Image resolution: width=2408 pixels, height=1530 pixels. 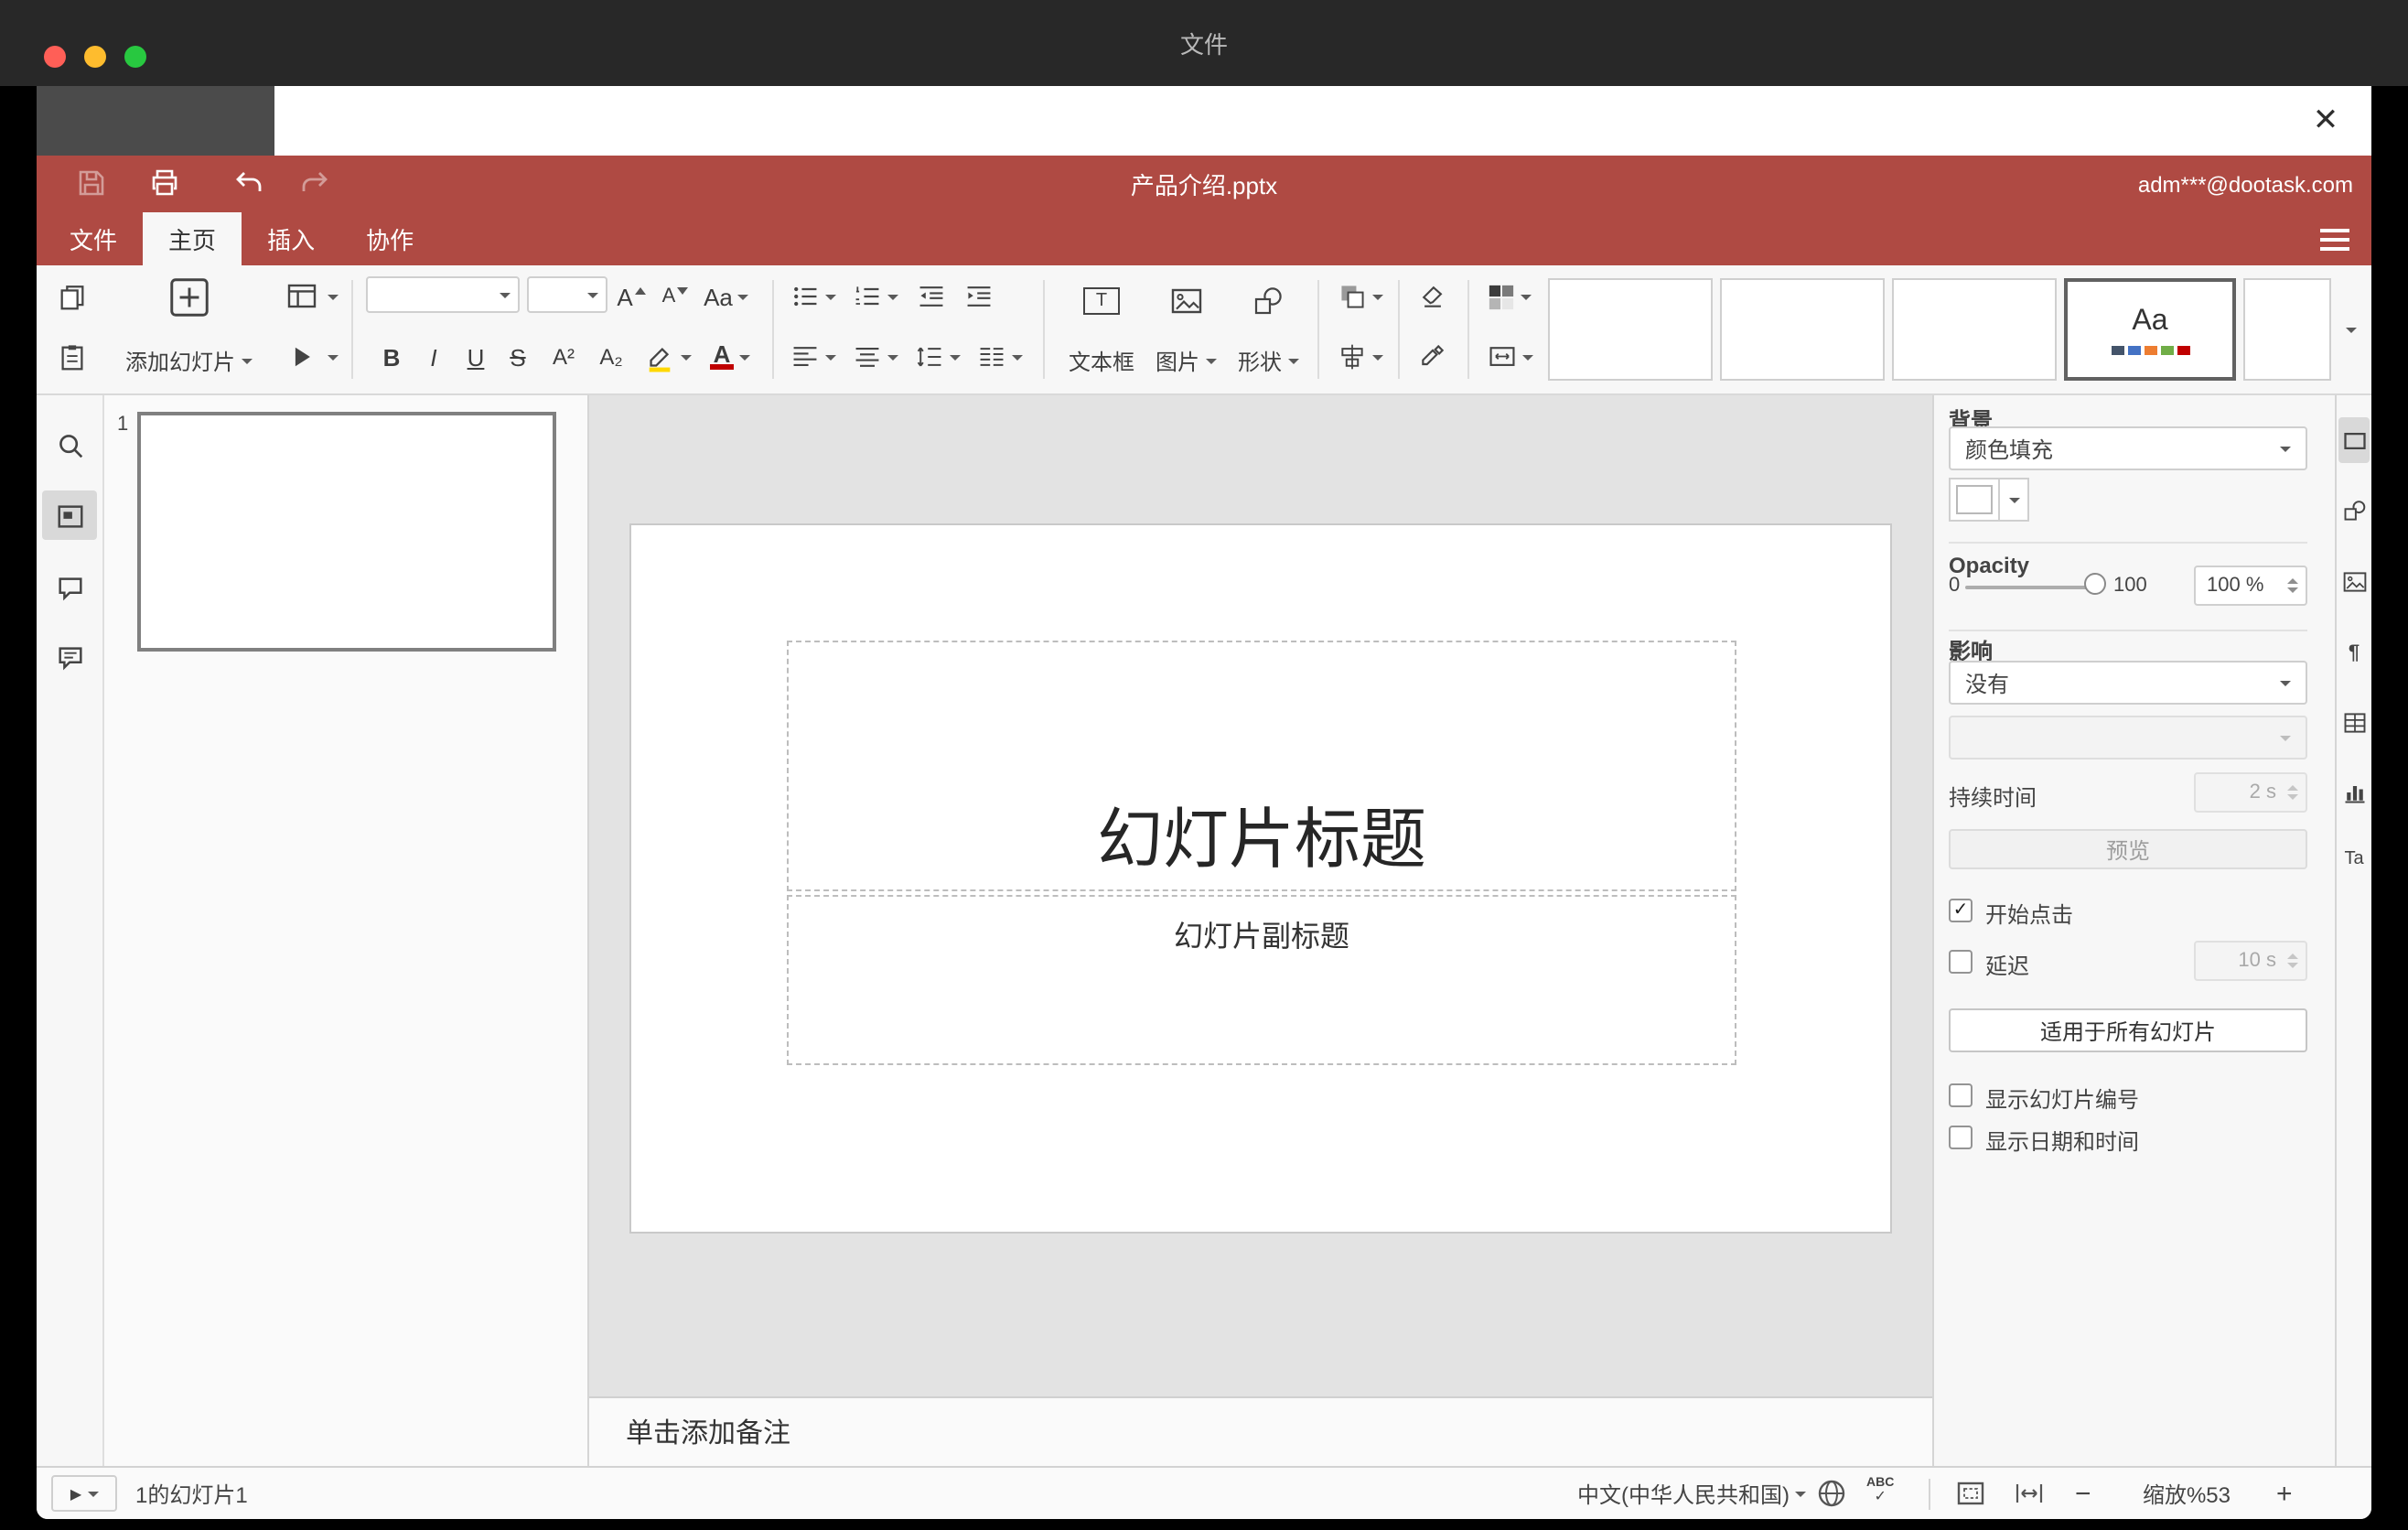 I want to click on transition-effect-select: 没有, so click(x=2128, y=683).